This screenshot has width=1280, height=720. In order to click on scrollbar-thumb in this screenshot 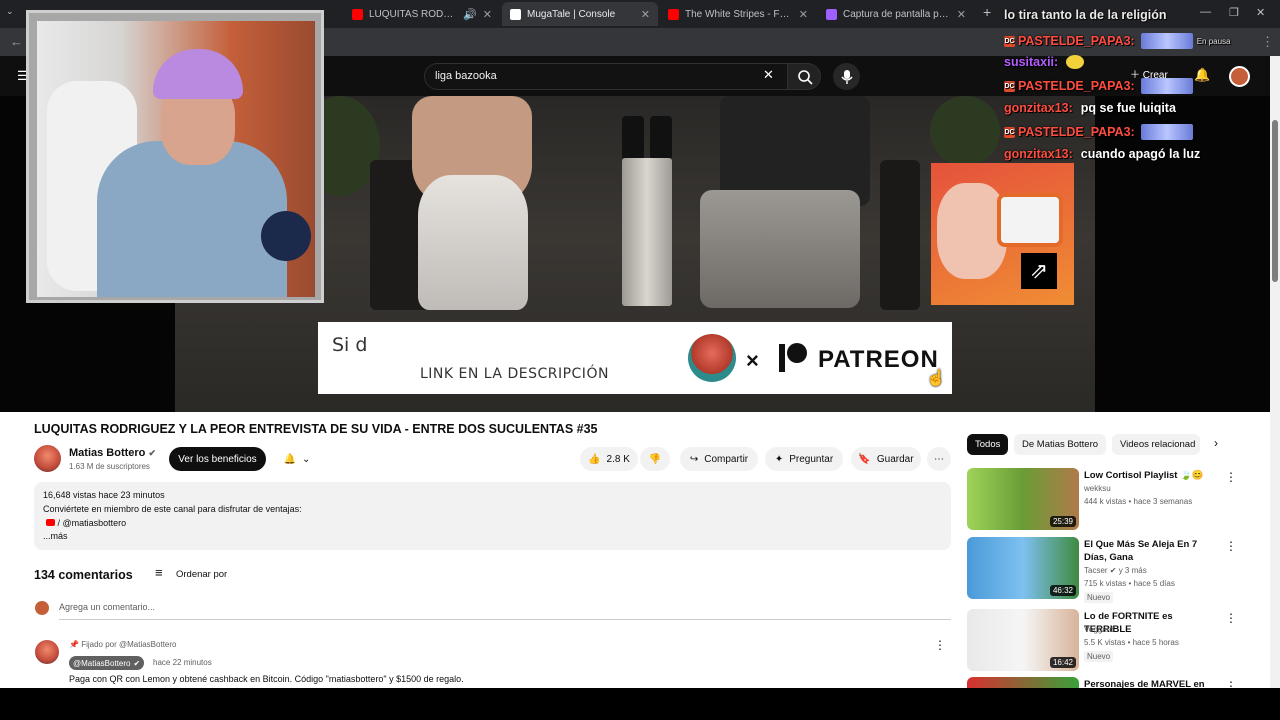, I will do `click(1275, 201)`.